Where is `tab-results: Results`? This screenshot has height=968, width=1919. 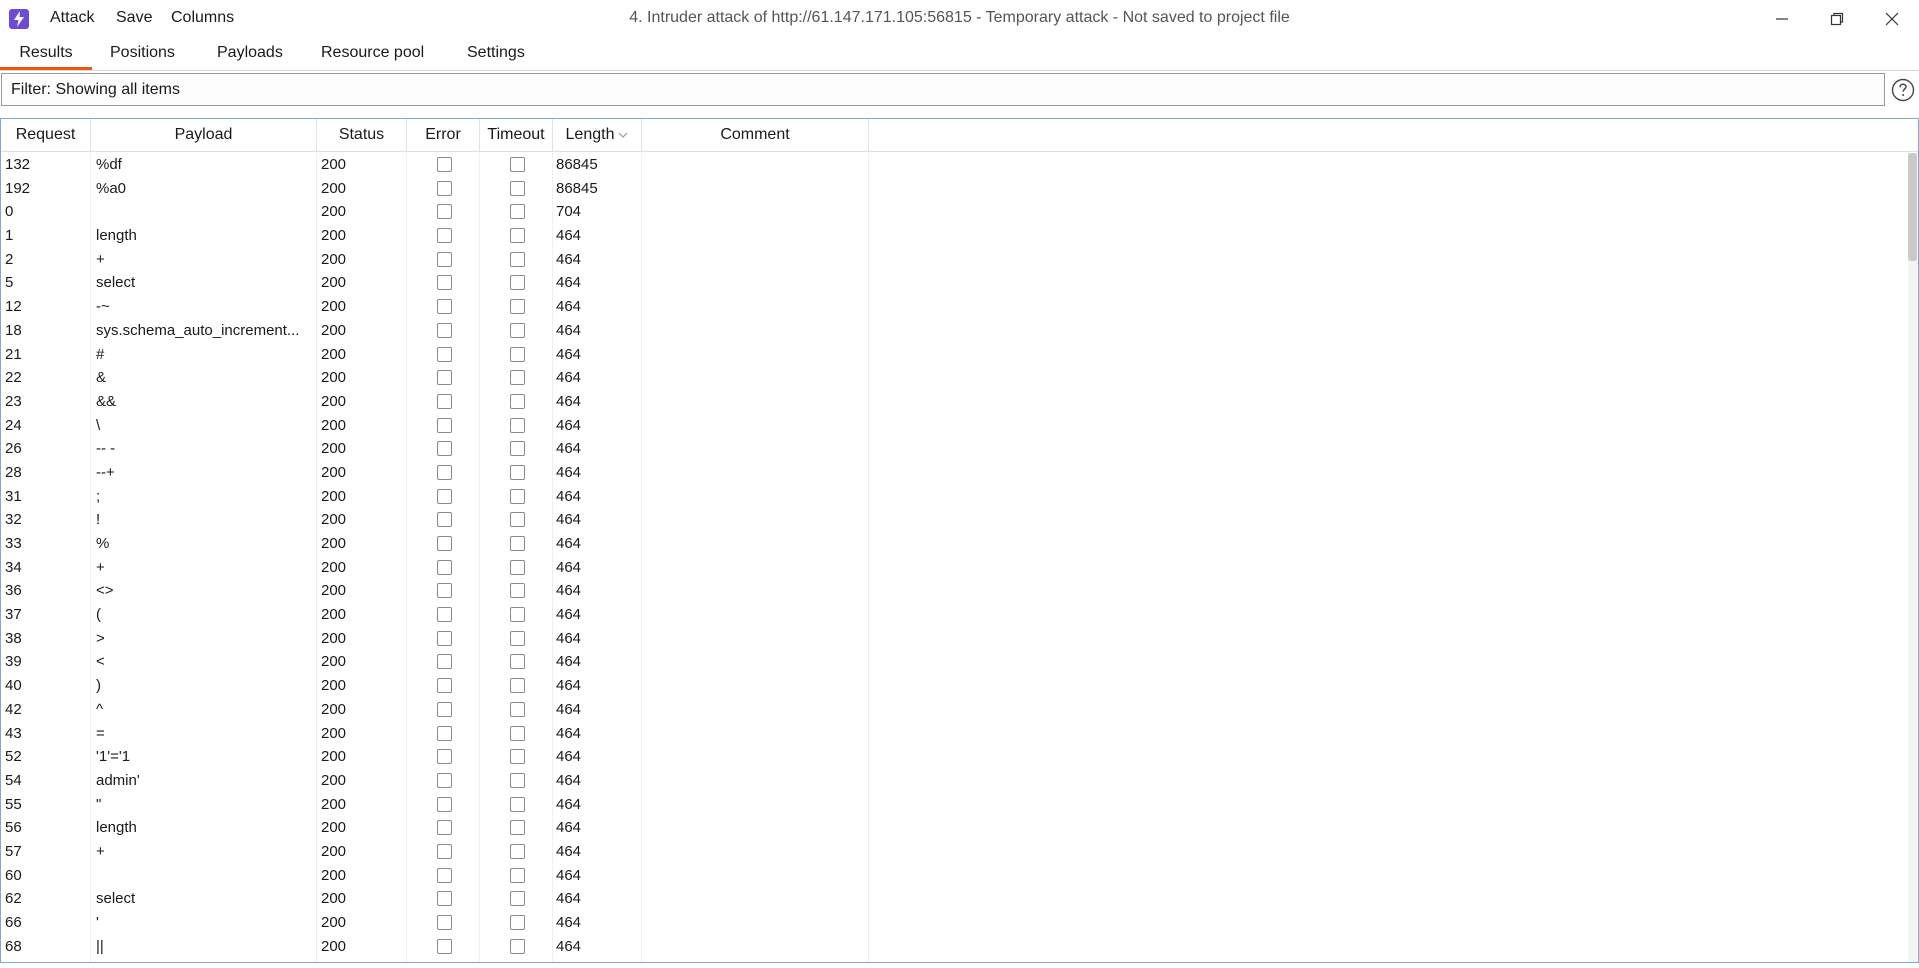
tab-results: Results is located at coordinates (46, 54).